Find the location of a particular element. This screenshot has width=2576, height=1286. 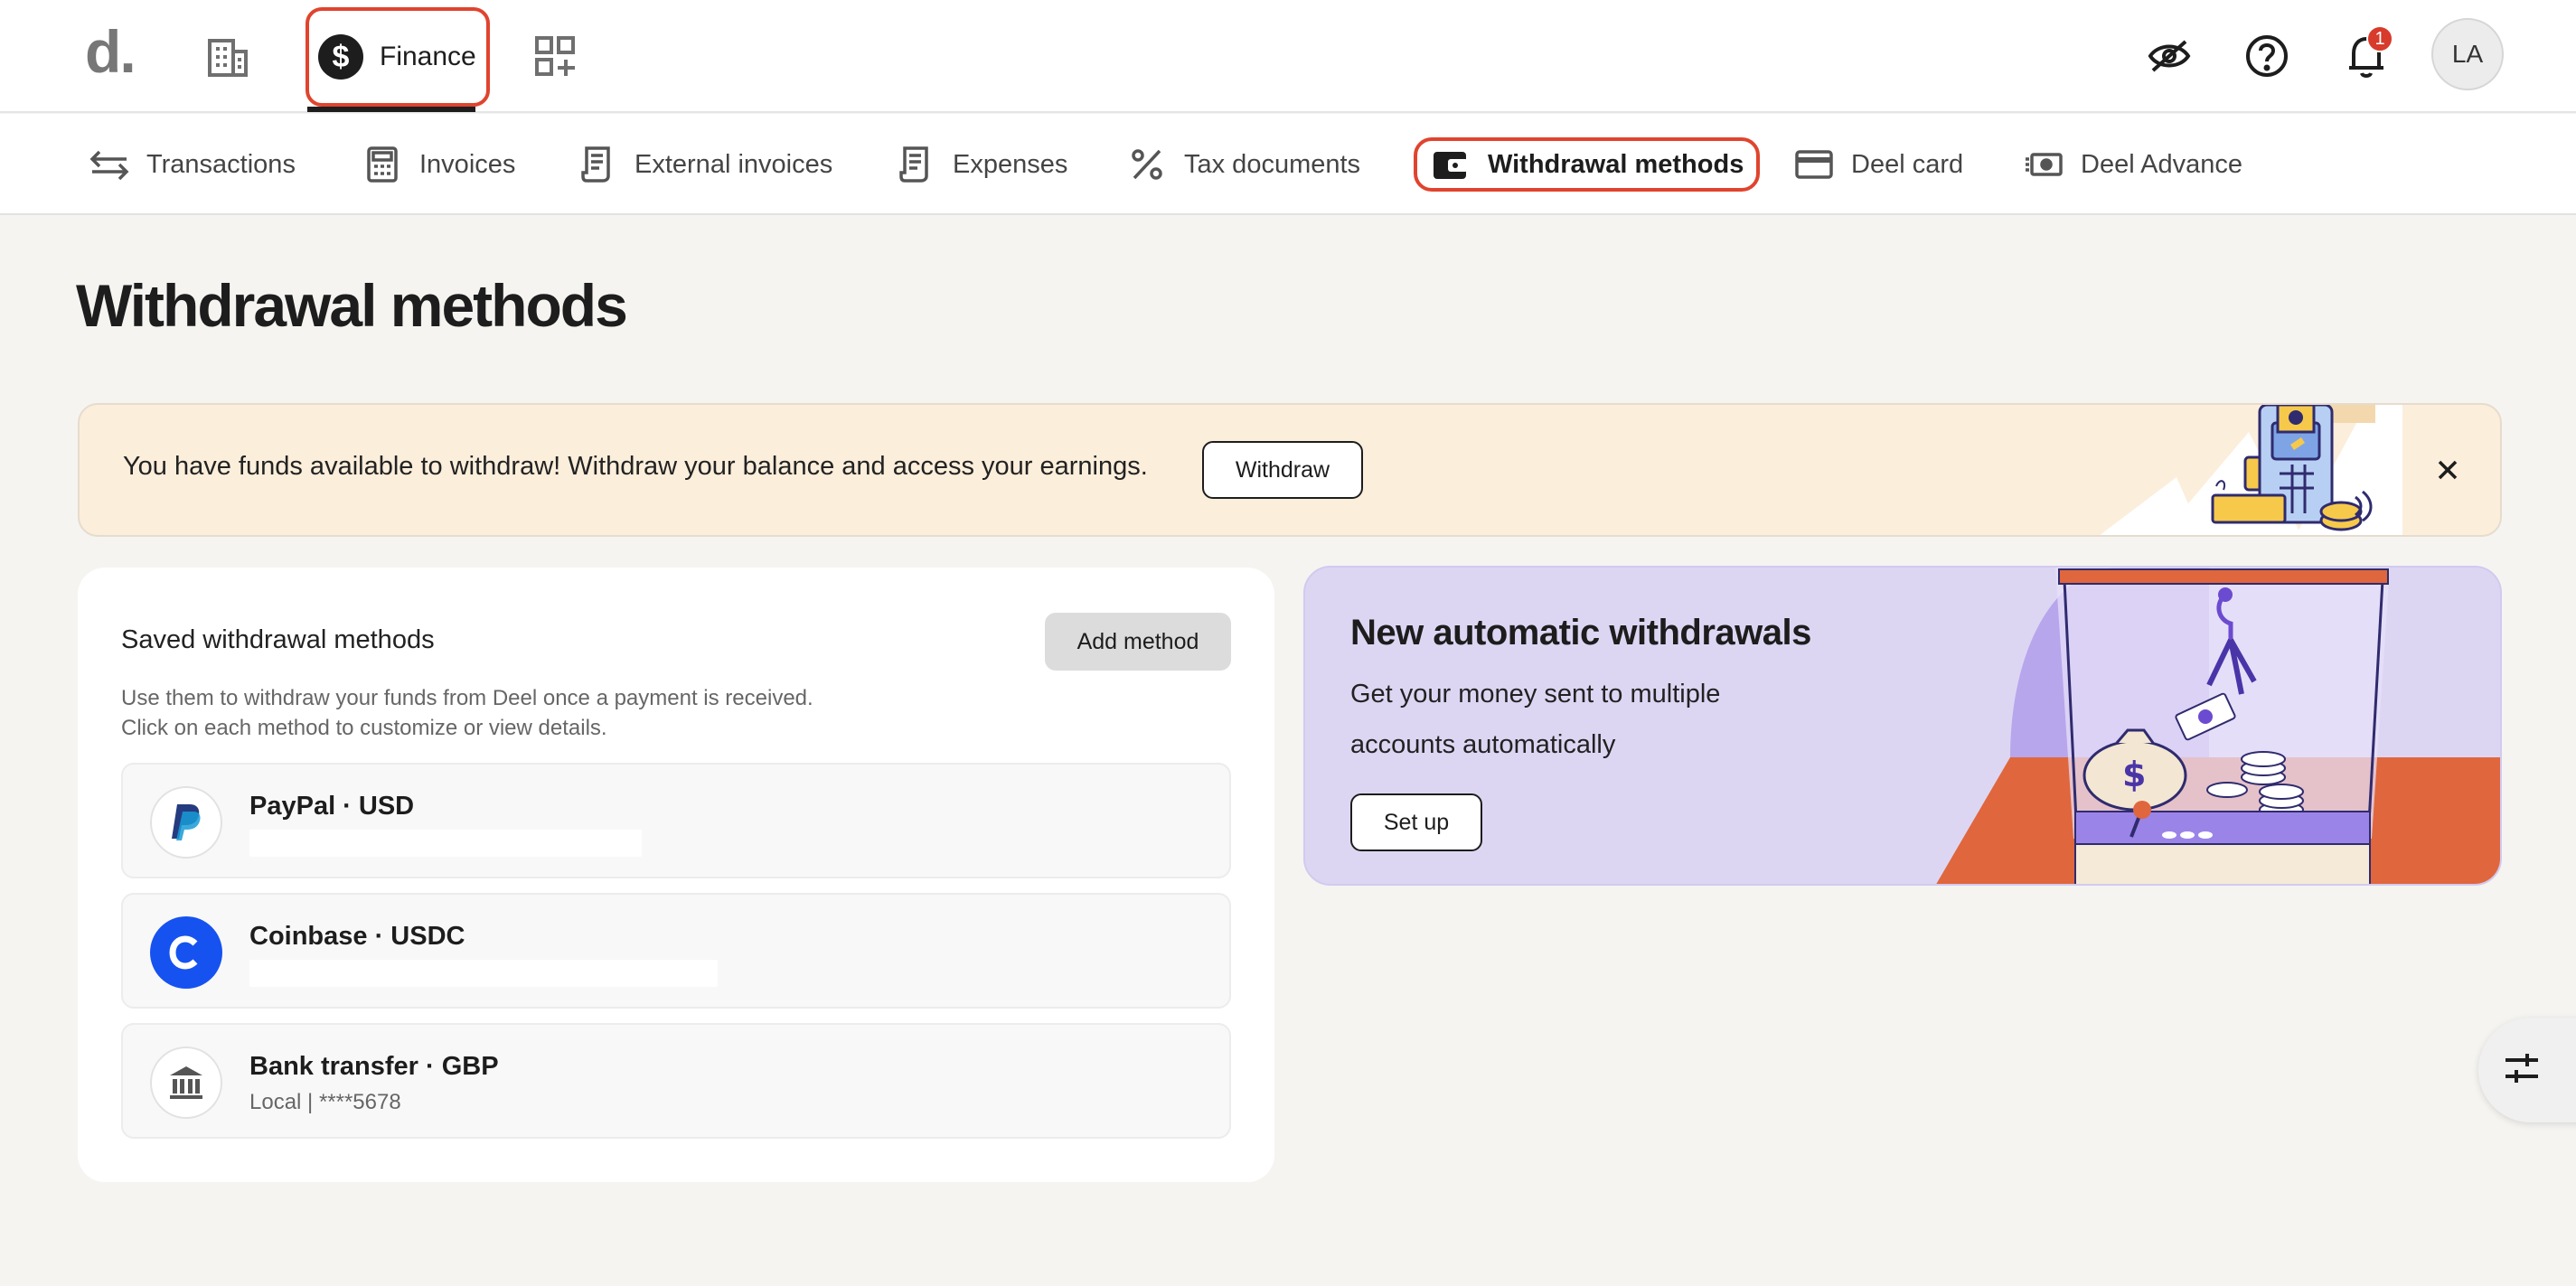

paypal-icon is located at coordinates (186, 822).